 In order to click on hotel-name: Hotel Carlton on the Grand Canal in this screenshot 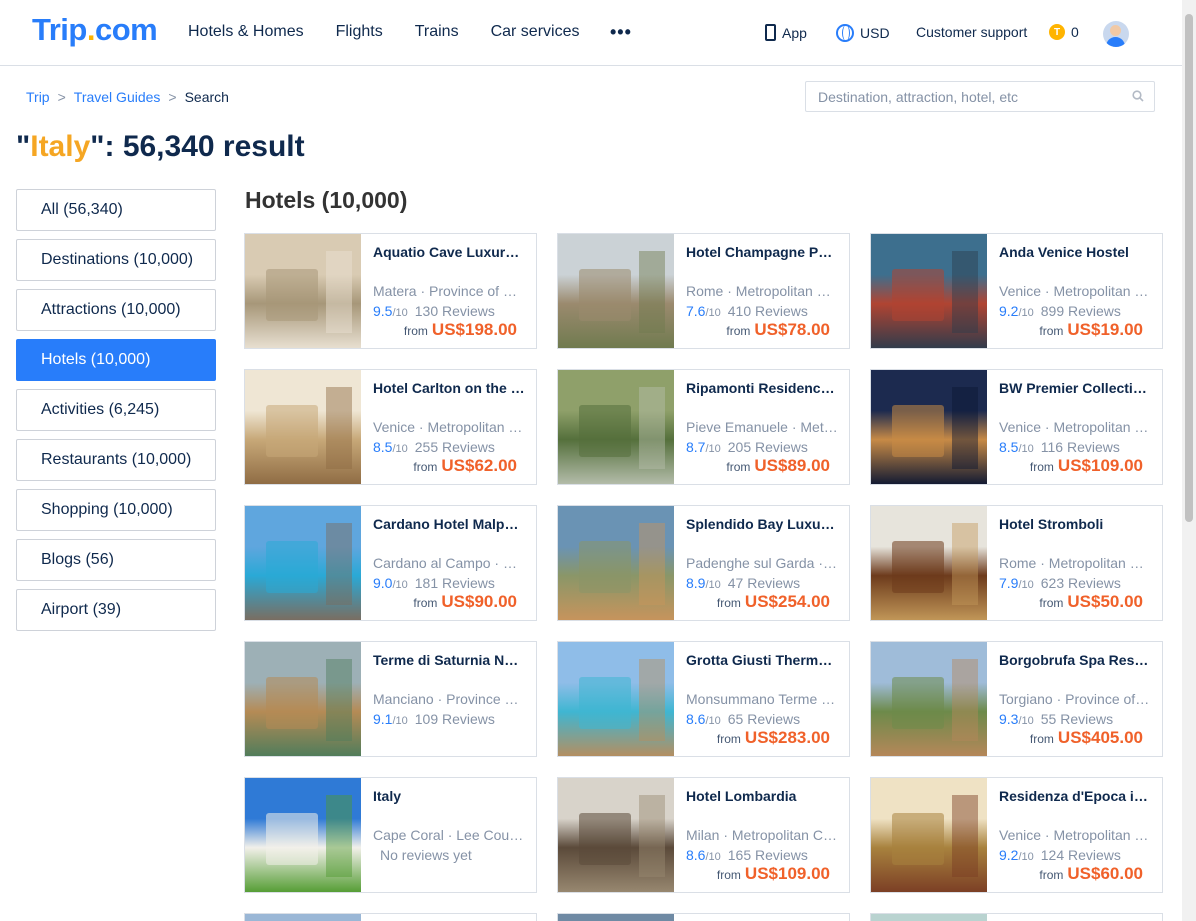, I will do `click(449, 388)`.